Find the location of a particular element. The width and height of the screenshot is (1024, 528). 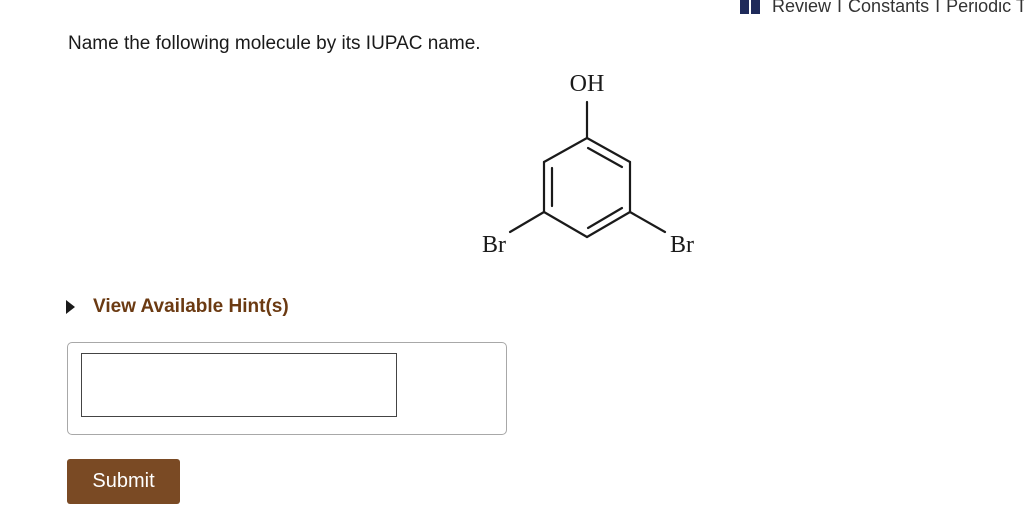

triangle-right-icon is located at coordinates (70, 307).